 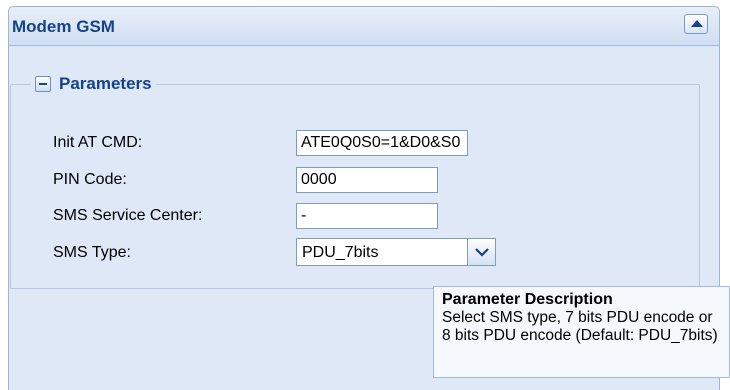 I want to click on chevron-down-icon, so click(x=482, y=252).